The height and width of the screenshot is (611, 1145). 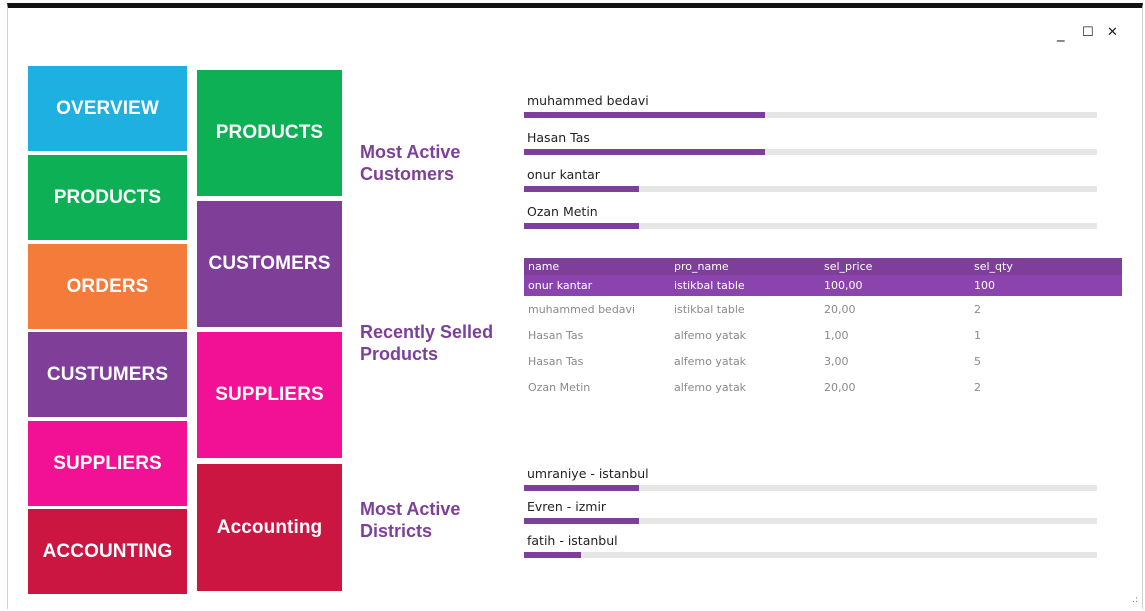 What do you see at coordinates (823, 387) in the screenshot?
I see `table-row: Ozan Metin alfemo yatak 20,00 2` at bounding box center [823, 387].